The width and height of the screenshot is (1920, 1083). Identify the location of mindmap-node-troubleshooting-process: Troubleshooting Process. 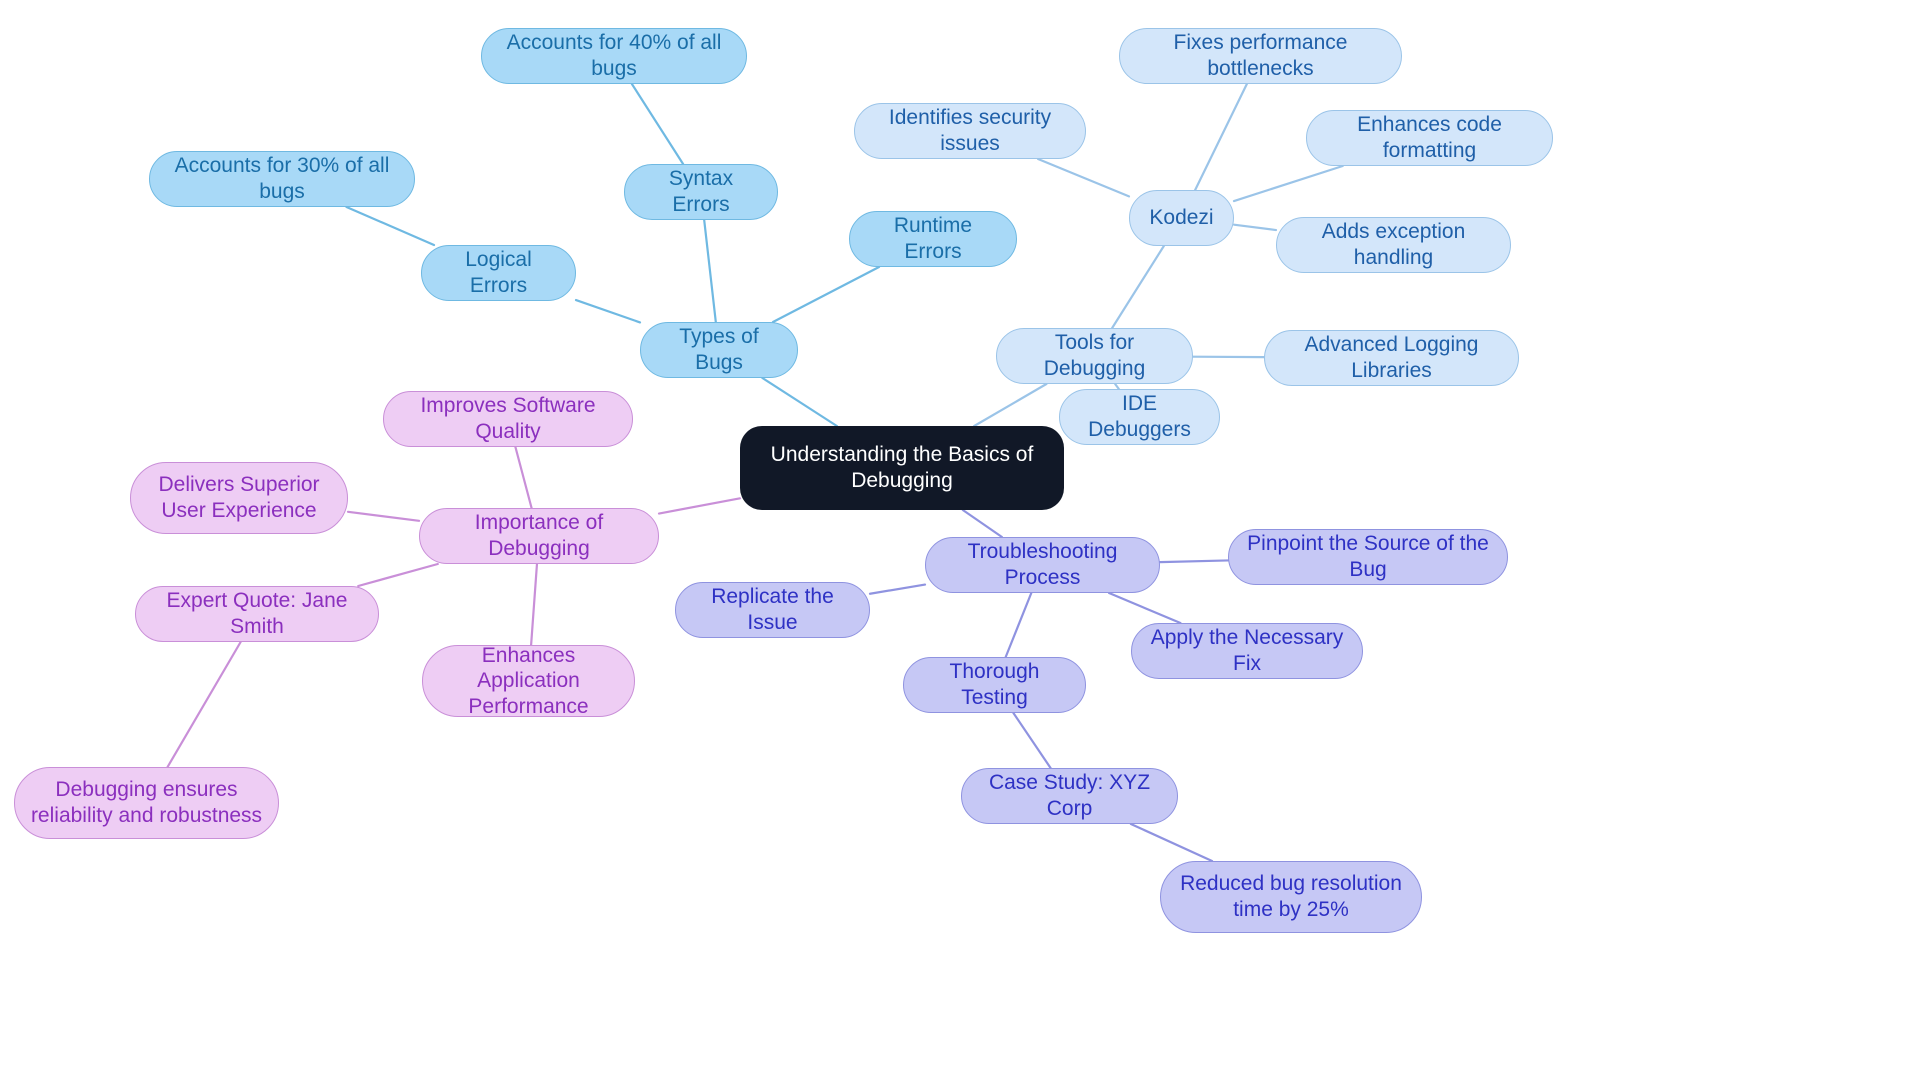
(1042, 565).